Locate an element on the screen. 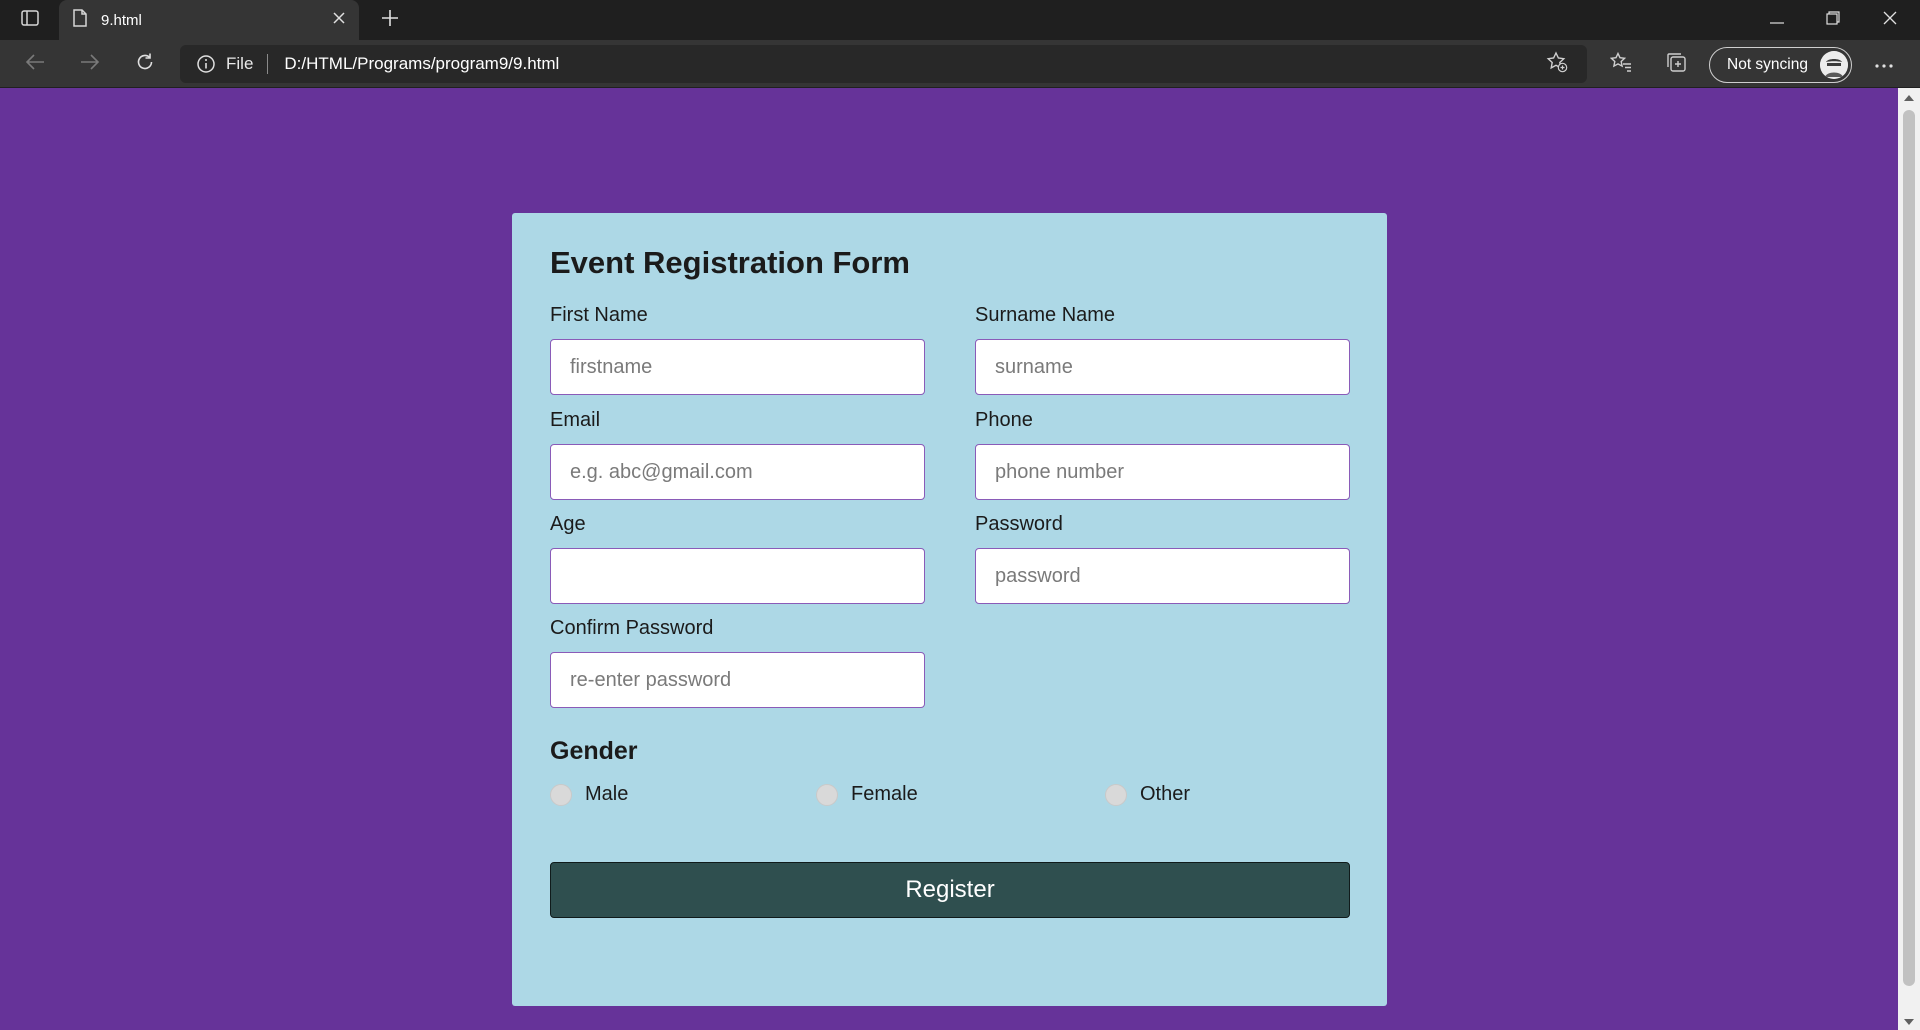  phone-label: Phone is located at coordinates (1004, 420).